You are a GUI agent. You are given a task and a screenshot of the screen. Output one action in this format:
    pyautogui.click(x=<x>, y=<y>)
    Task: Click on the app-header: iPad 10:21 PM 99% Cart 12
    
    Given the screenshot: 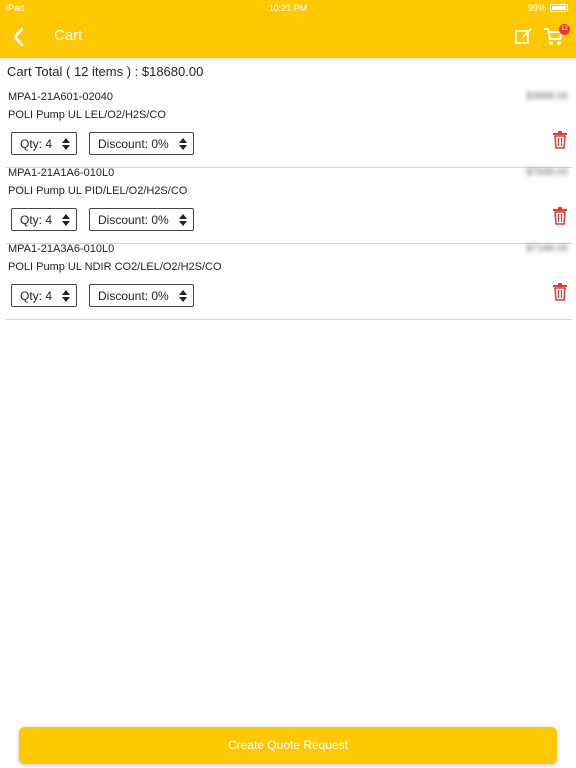 What is the action you would take?
    pyautogui.click(x=288, y=29)
    